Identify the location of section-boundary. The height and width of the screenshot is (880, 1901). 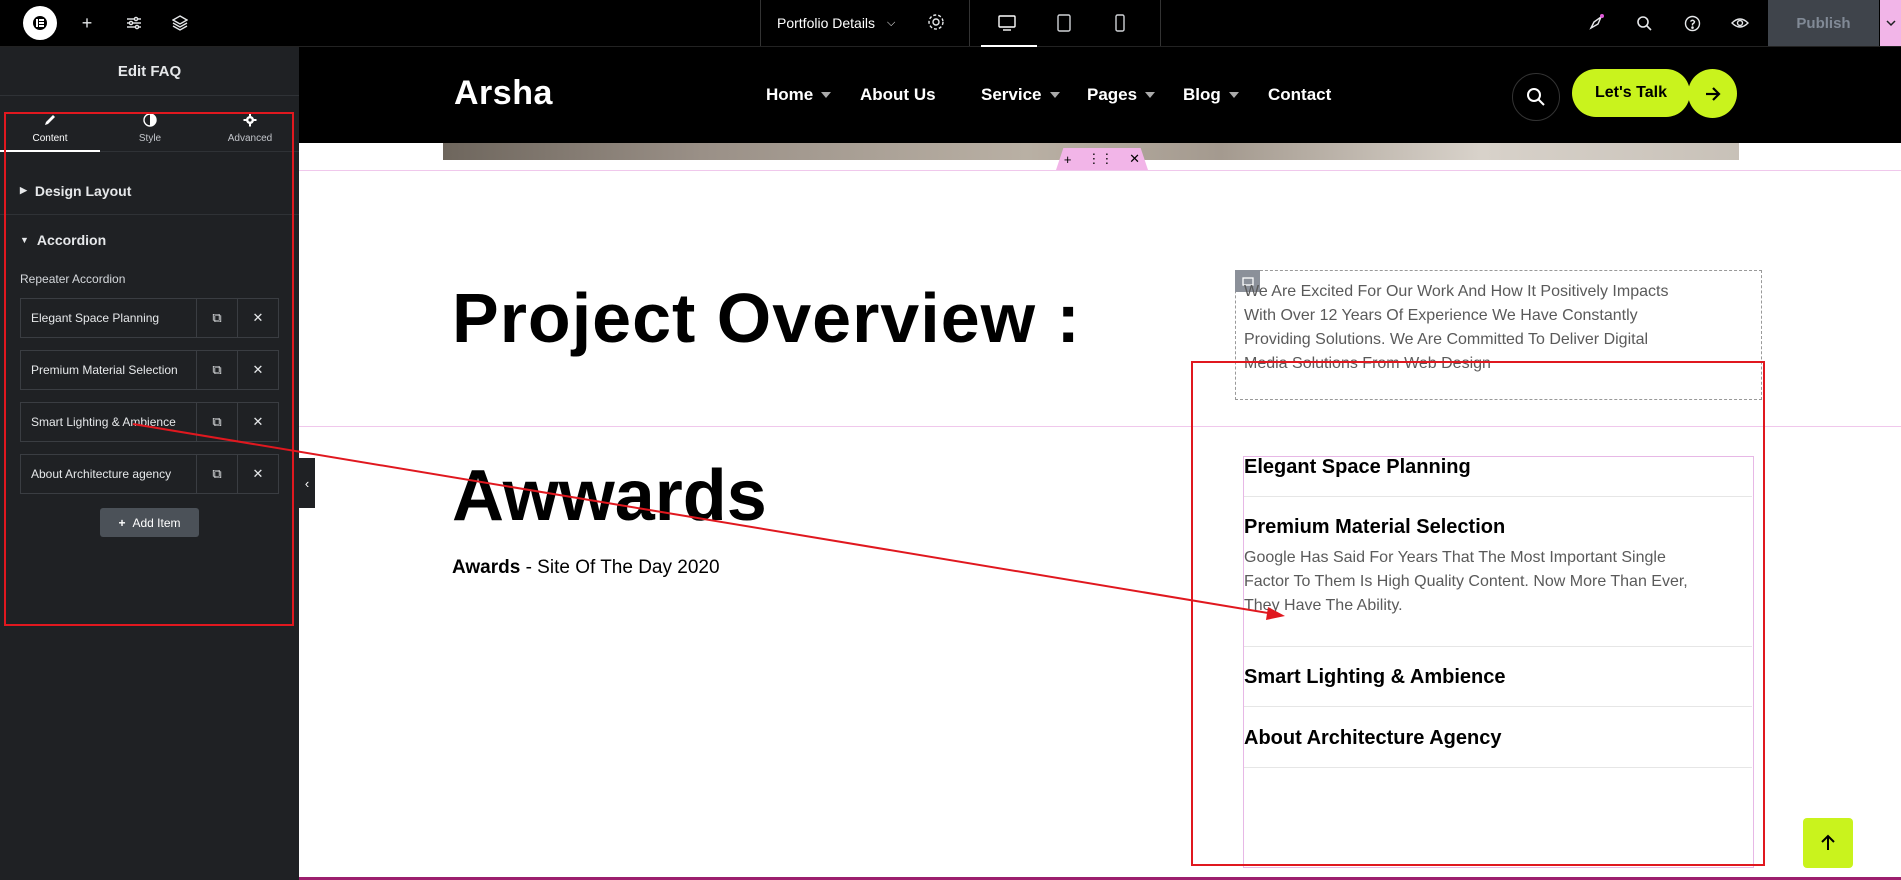
(1100, 170).